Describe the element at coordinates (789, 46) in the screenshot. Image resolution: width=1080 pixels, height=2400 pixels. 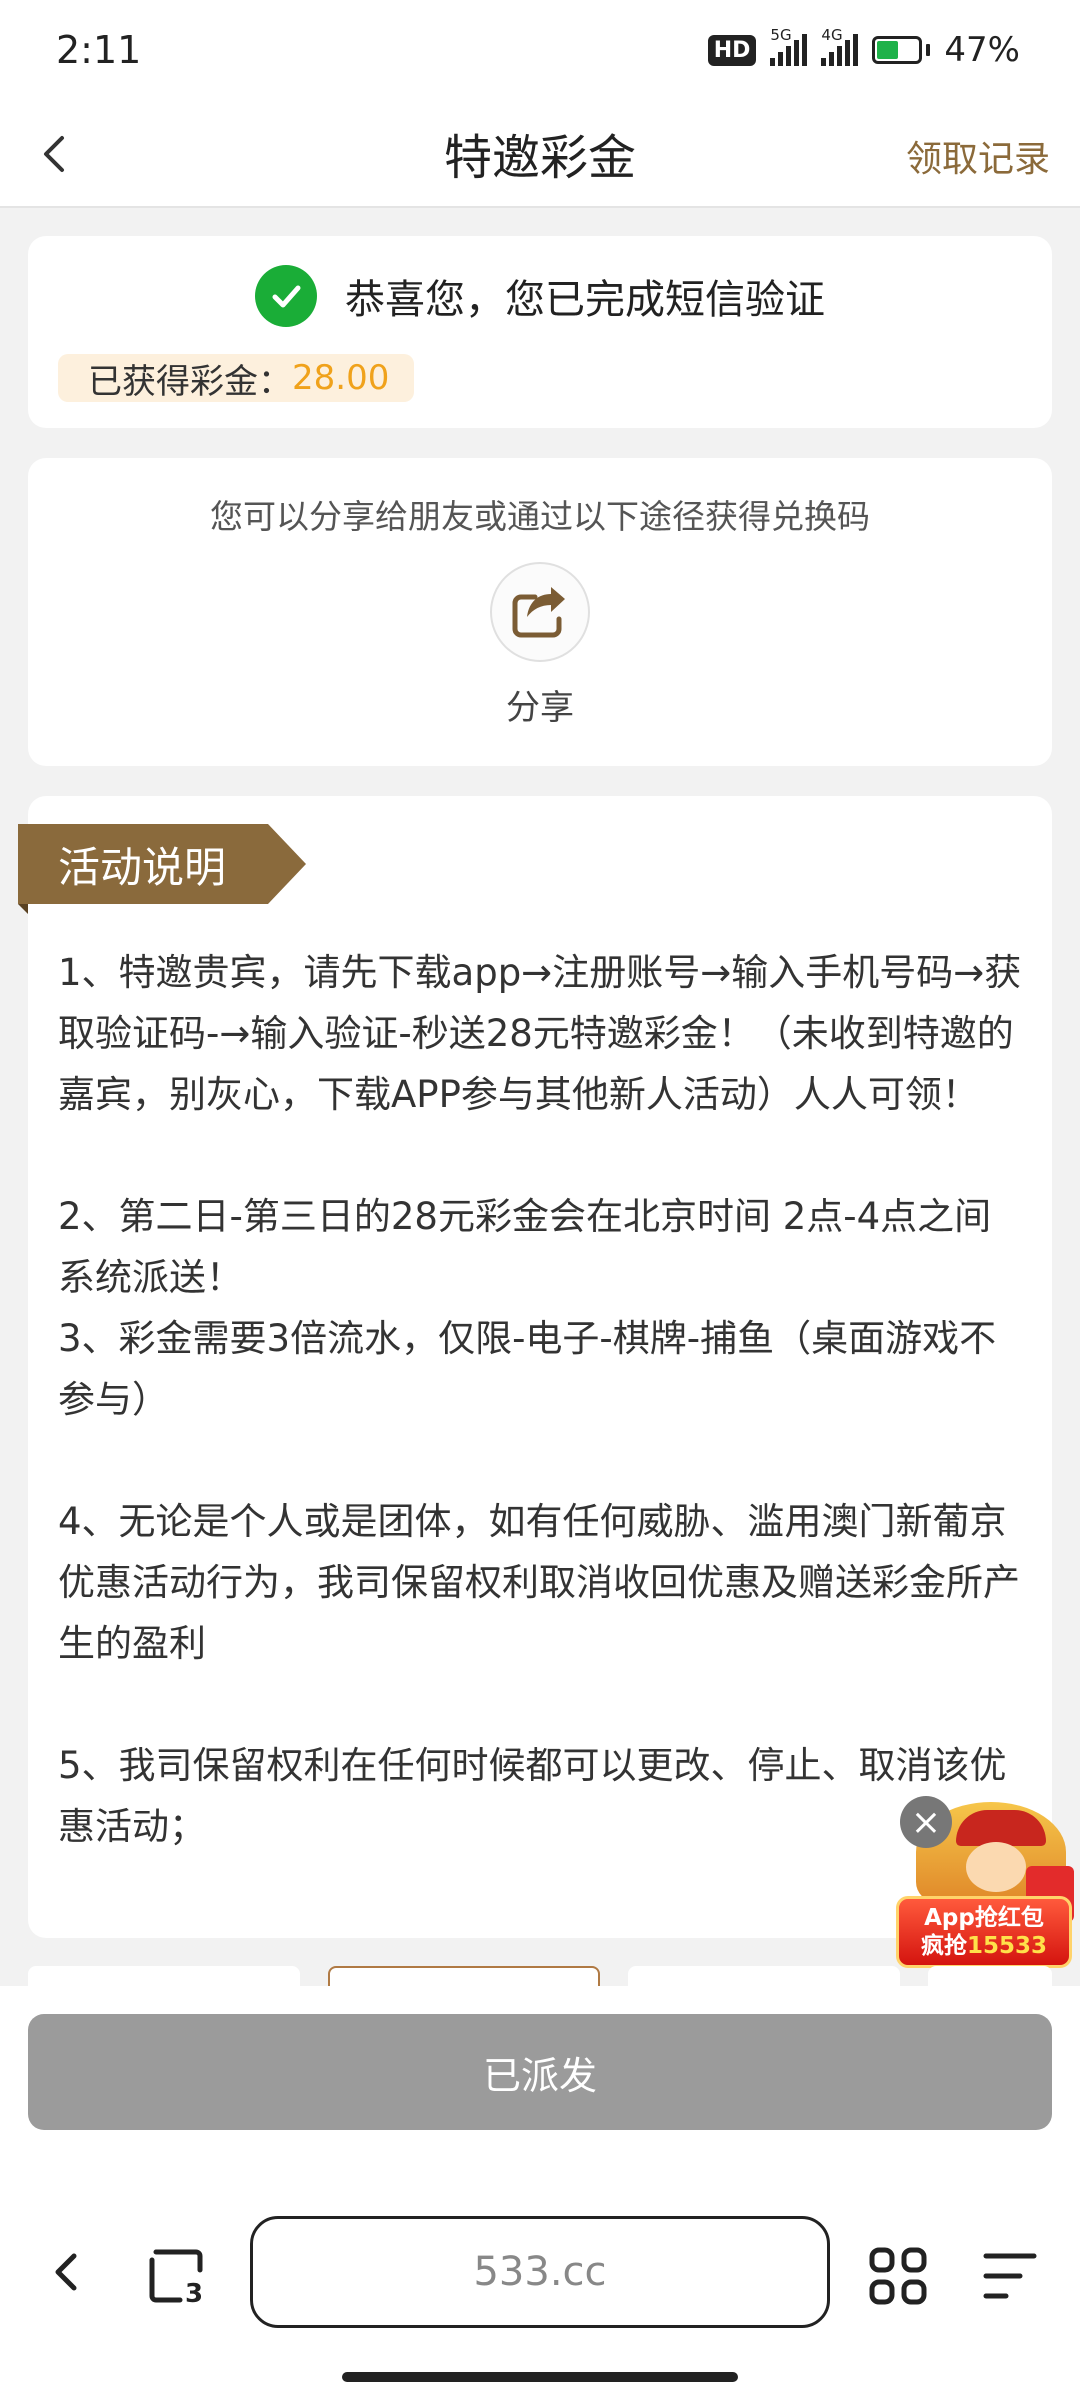
I see `signal-5g-icon: 5G` at that location.